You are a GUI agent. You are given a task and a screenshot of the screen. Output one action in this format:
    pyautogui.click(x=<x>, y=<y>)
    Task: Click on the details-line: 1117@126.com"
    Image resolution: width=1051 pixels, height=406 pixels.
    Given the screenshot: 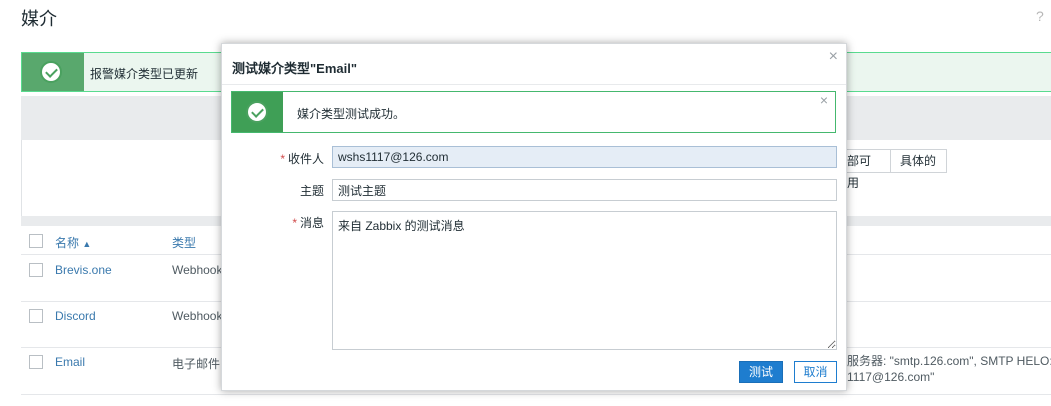 What is the action you would take?
    pyautogui.click(x=891, y=377)
    